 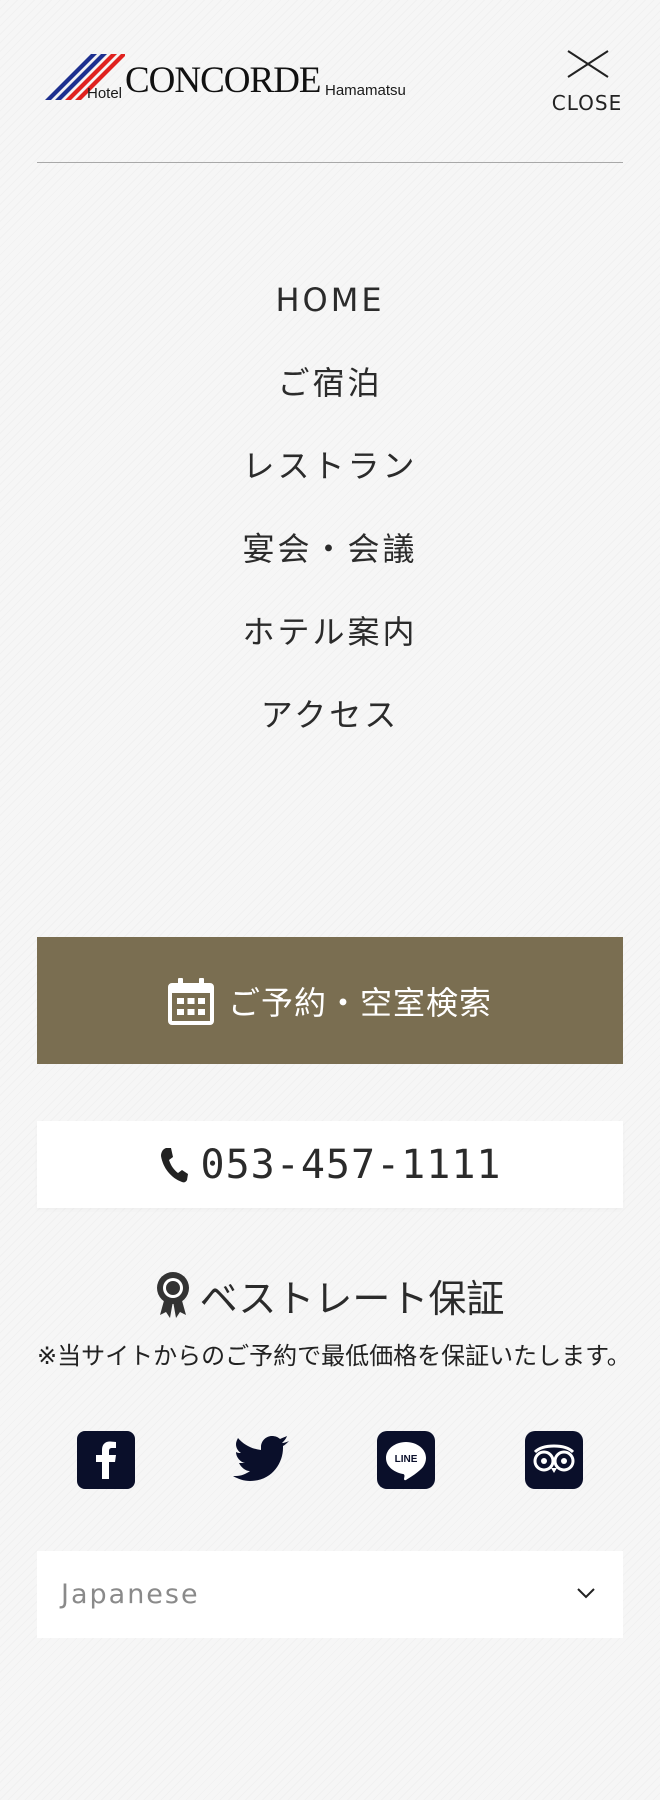 I want to click on twitter-link, so click(x=258, y=1460).